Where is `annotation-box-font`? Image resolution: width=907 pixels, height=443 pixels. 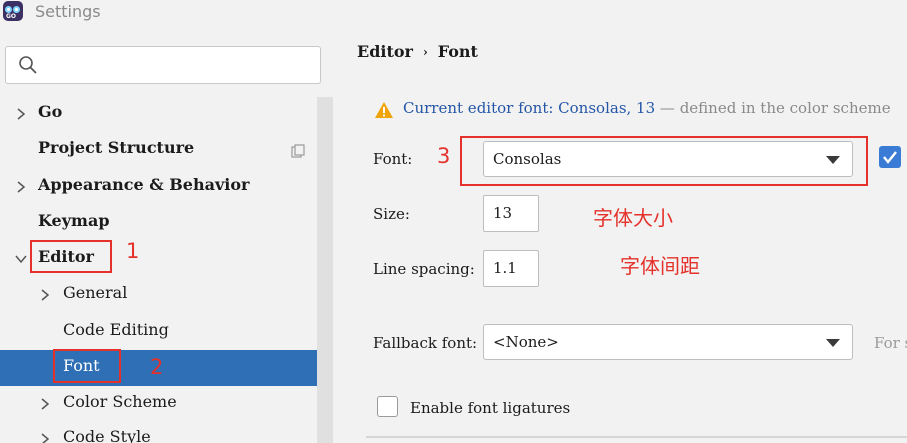
annotation-box-font is located at coordinates (87, 366).